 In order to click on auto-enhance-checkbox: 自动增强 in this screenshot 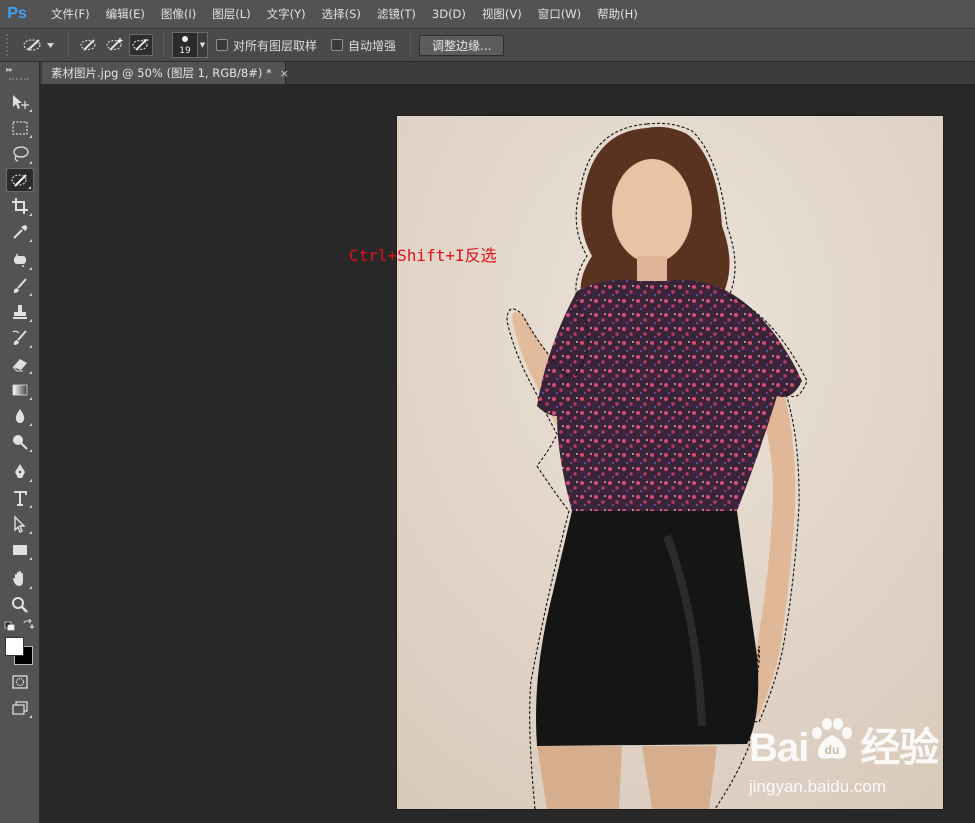, I will do `click(363, 45)`.